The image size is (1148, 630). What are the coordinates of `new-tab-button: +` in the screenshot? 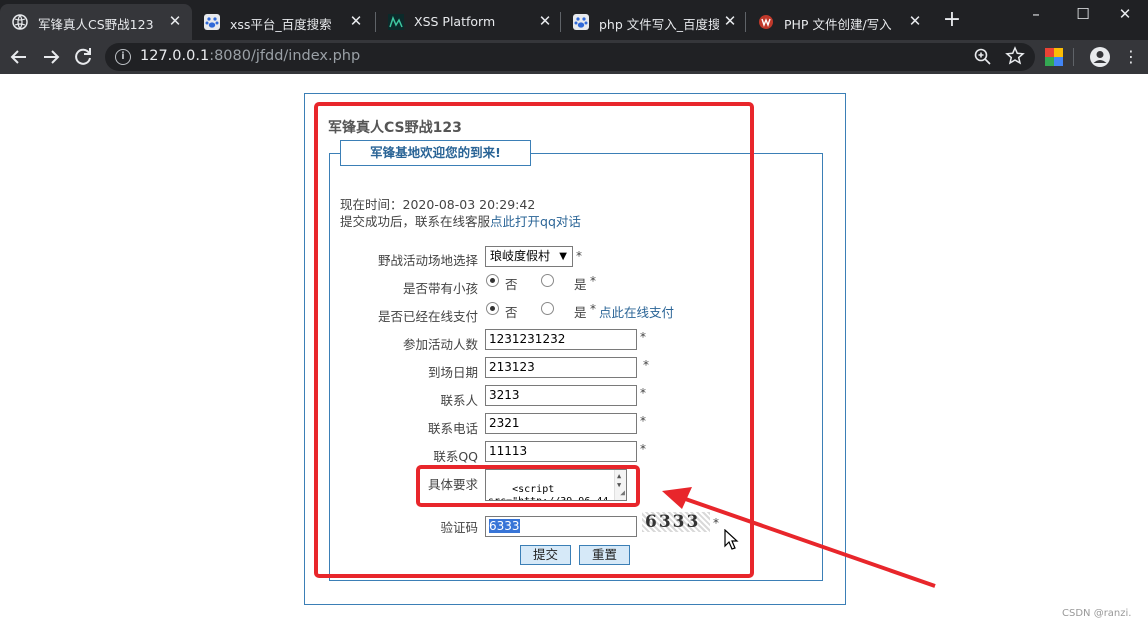 It's located at (952, 21).